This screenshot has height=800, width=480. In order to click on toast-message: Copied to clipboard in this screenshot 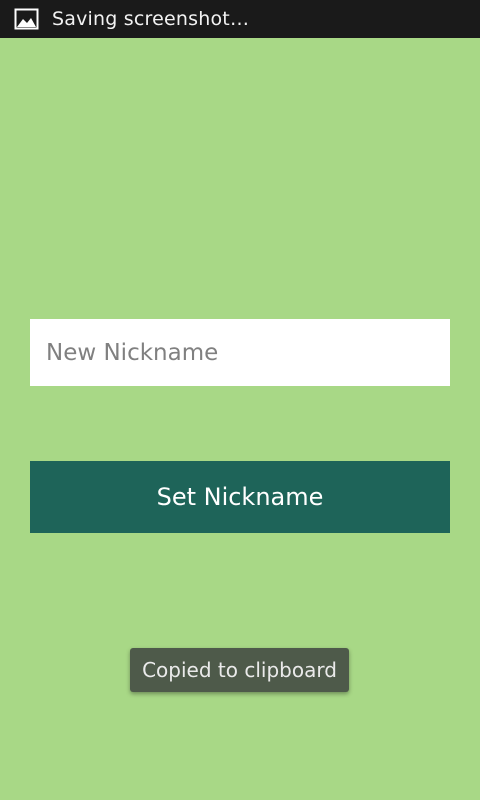, I will do `click(239, 670)`.